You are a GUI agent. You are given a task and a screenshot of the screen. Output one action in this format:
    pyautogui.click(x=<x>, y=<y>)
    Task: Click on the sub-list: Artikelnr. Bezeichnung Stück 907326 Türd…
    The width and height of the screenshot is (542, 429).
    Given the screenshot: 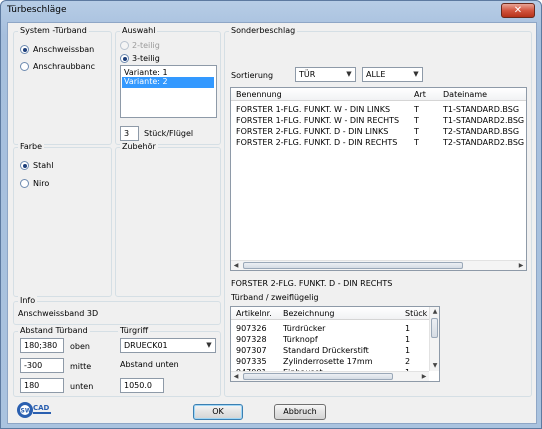 What is the action you would take?
    pyautogui.click(x=335, y=344)
    